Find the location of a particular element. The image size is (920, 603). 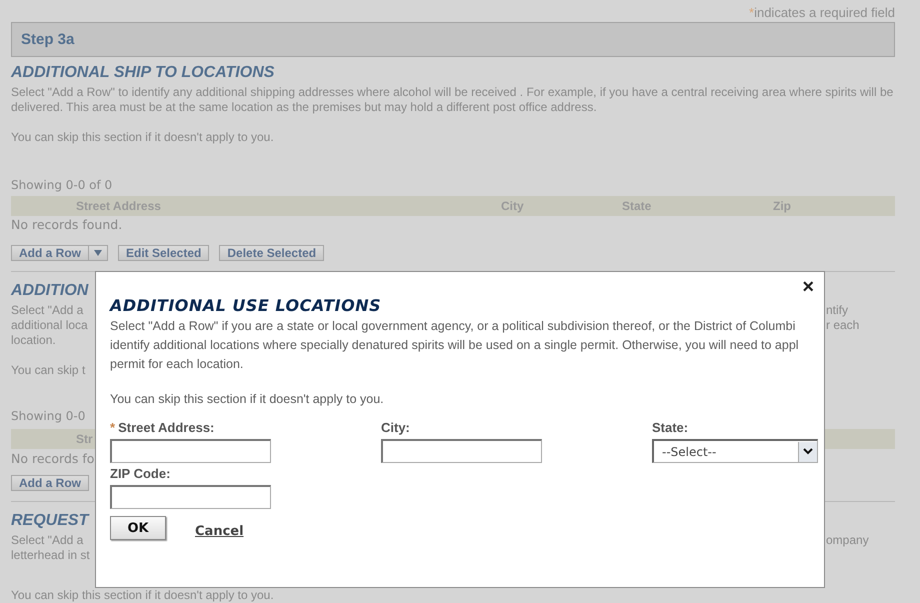

dropdown-button is located at coordinates (98, 253).